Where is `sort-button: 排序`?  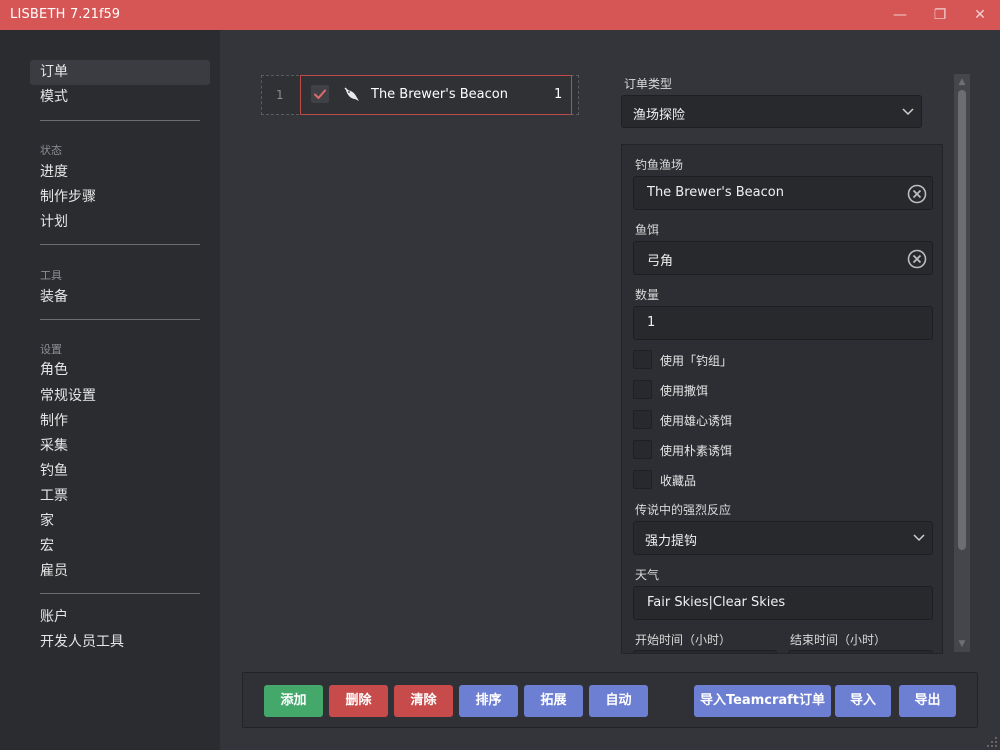
sort-button: 排序 is located at coordinates (488, 701).